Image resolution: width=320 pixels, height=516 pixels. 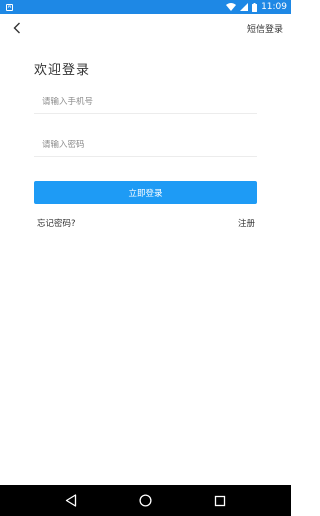 I want to click on battery-icon, so click(x=255, y=7).